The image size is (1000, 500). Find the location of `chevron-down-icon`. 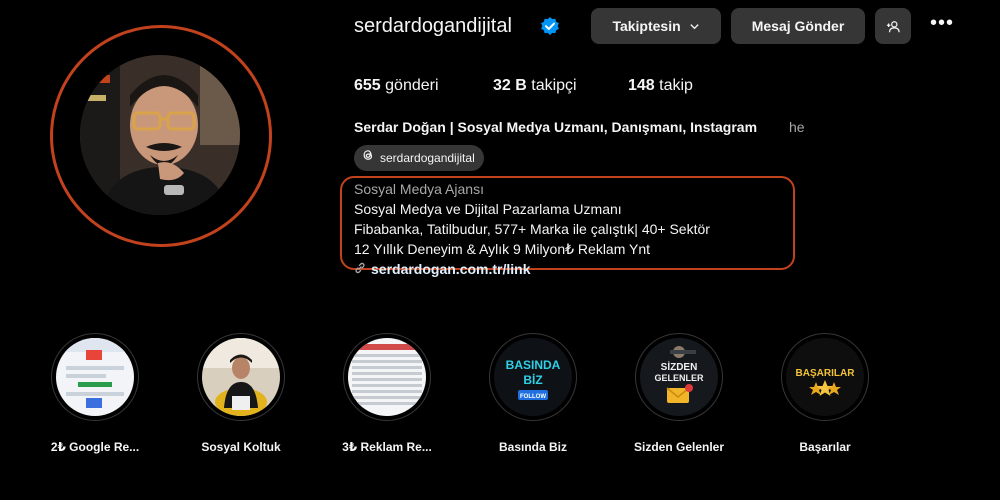

chevron-down-icon is located at coordinates (694, 27).